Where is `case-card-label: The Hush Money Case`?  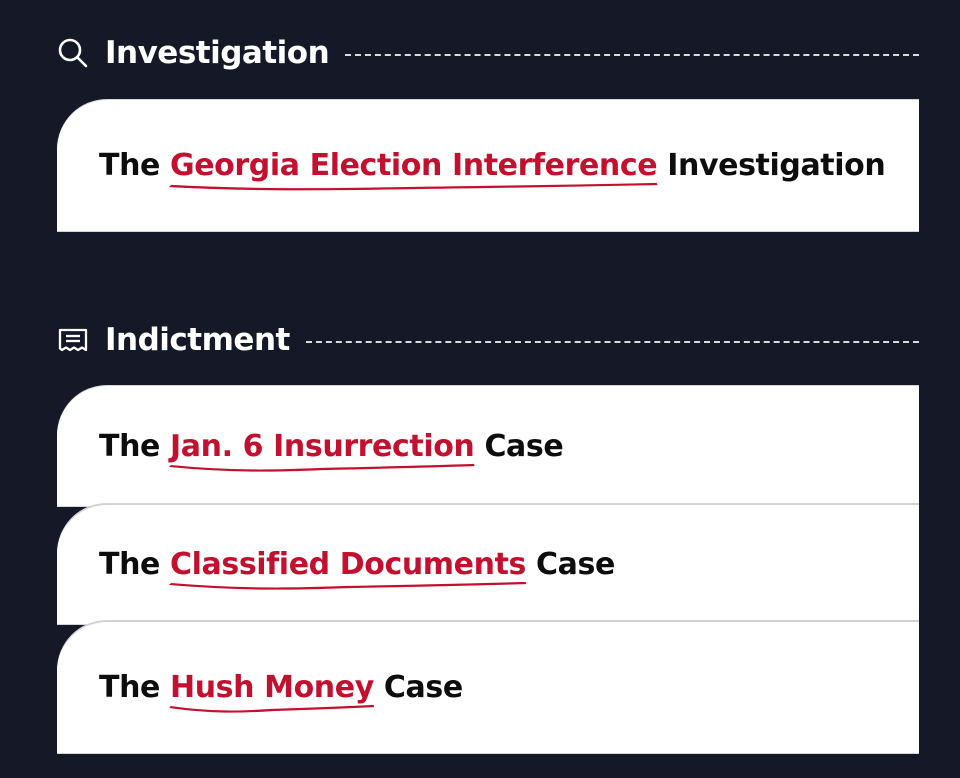
case-card-label: The Hush Money Case is located at coordinates (281, 691).